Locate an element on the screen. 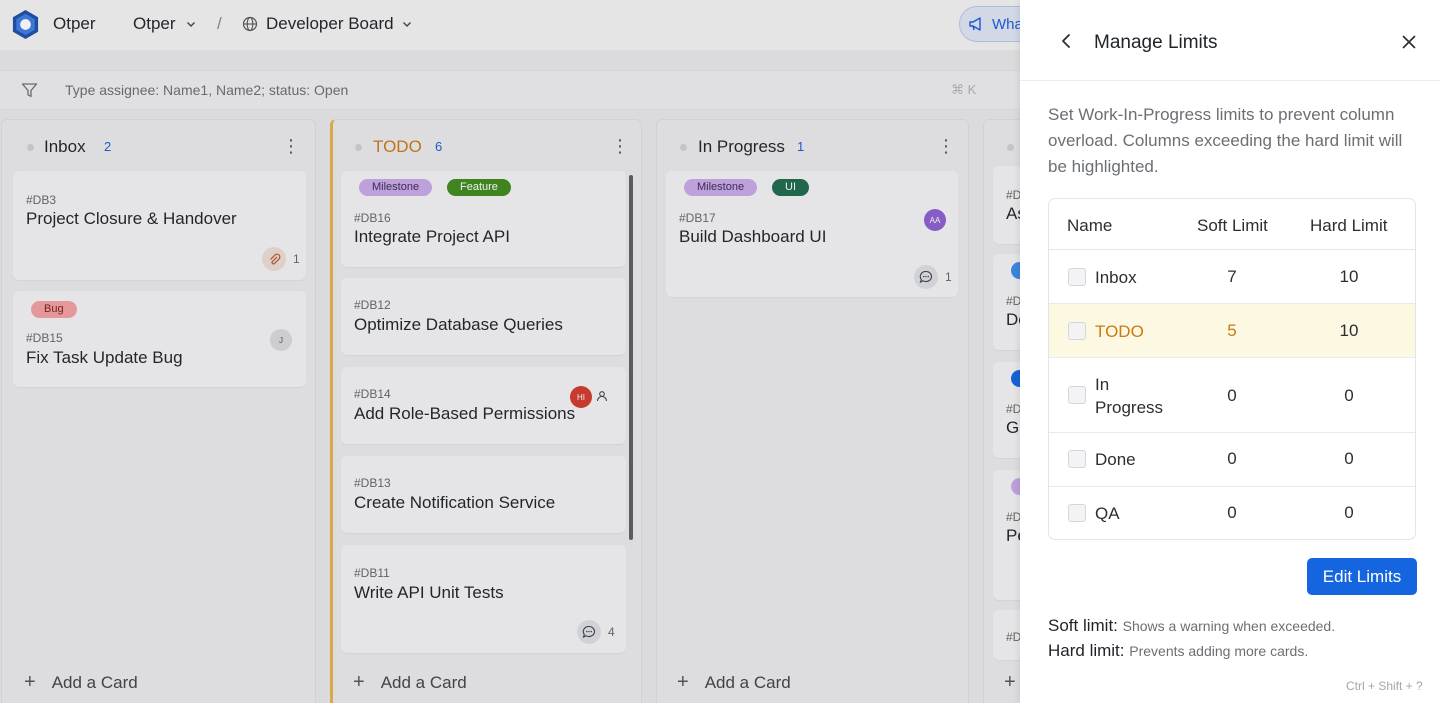  workspace-selector: Otper is located at coordinates (164, 24).